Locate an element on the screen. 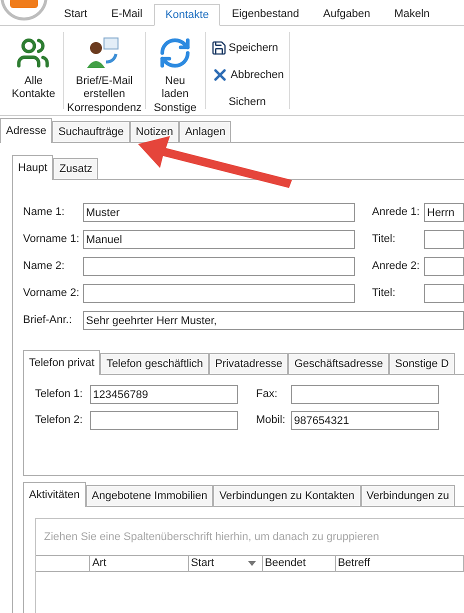 Image resolution: width=464 pixels, height=613 pixels. field-label: Brief-Anr.: is located at coordinates (48, 320).